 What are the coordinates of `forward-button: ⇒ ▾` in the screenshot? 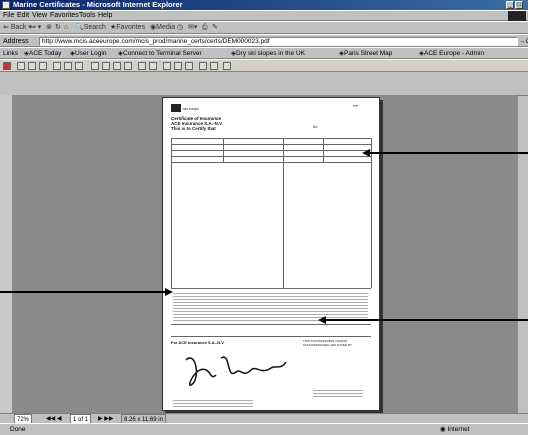 It's located at (35, 28).